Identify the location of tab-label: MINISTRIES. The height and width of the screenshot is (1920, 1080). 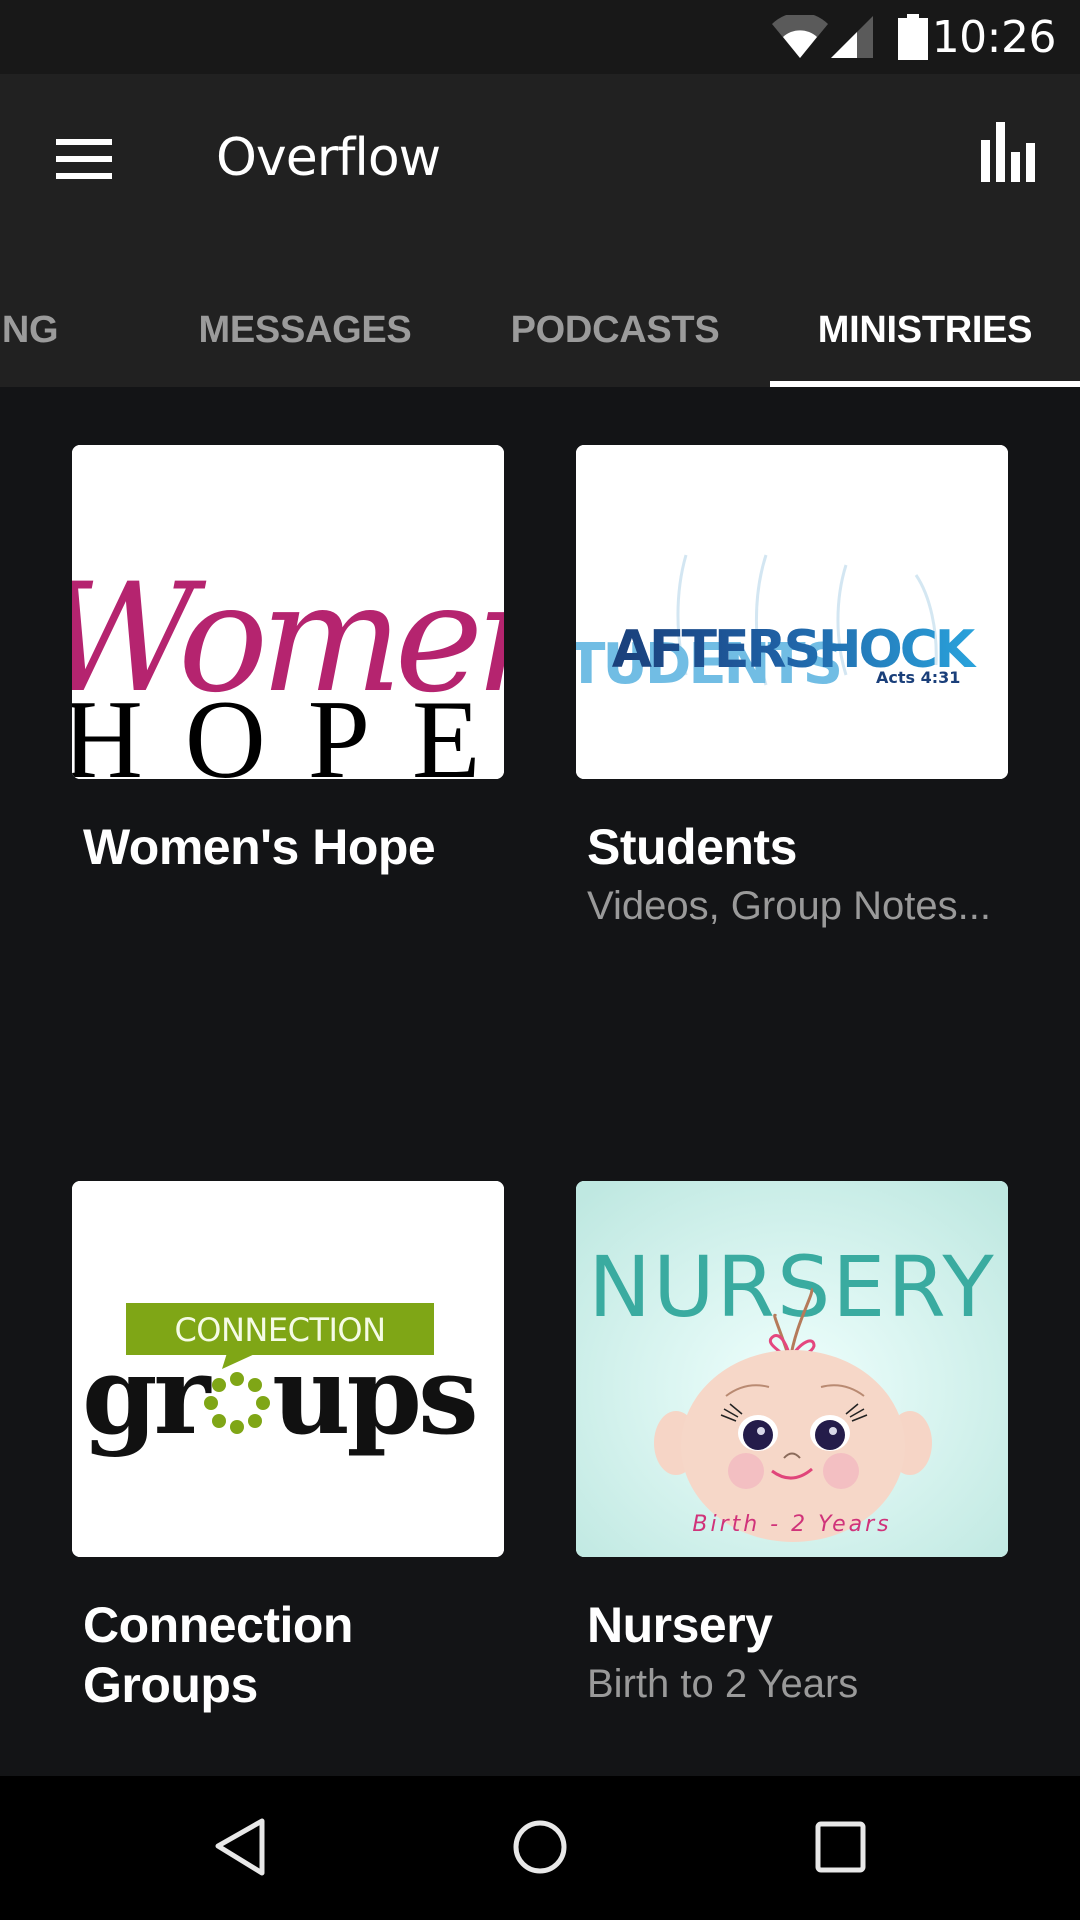
(925, 330).